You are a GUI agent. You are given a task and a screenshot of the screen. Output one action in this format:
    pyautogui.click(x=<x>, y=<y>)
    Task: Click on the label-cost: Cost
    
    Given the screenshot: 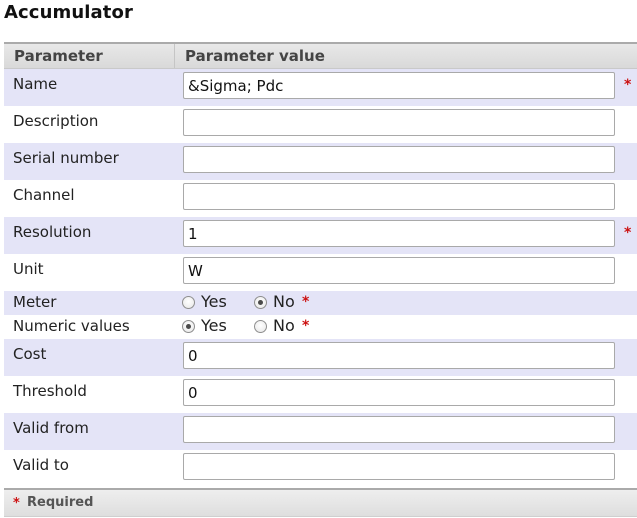 What is the action you would take?
    pyautogui.click(x=30, y=354)
    